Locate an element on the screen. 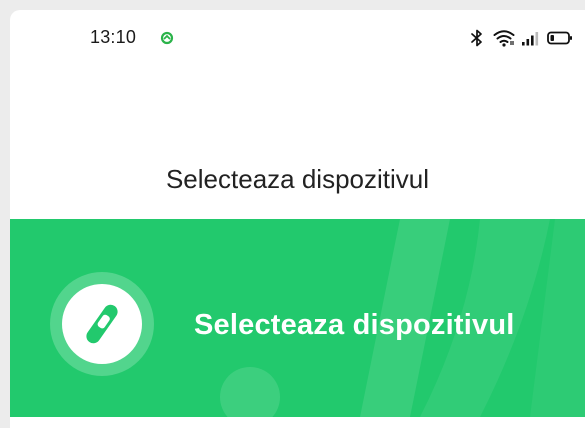  fitness-band-icon is located at coordinates (102, 324).